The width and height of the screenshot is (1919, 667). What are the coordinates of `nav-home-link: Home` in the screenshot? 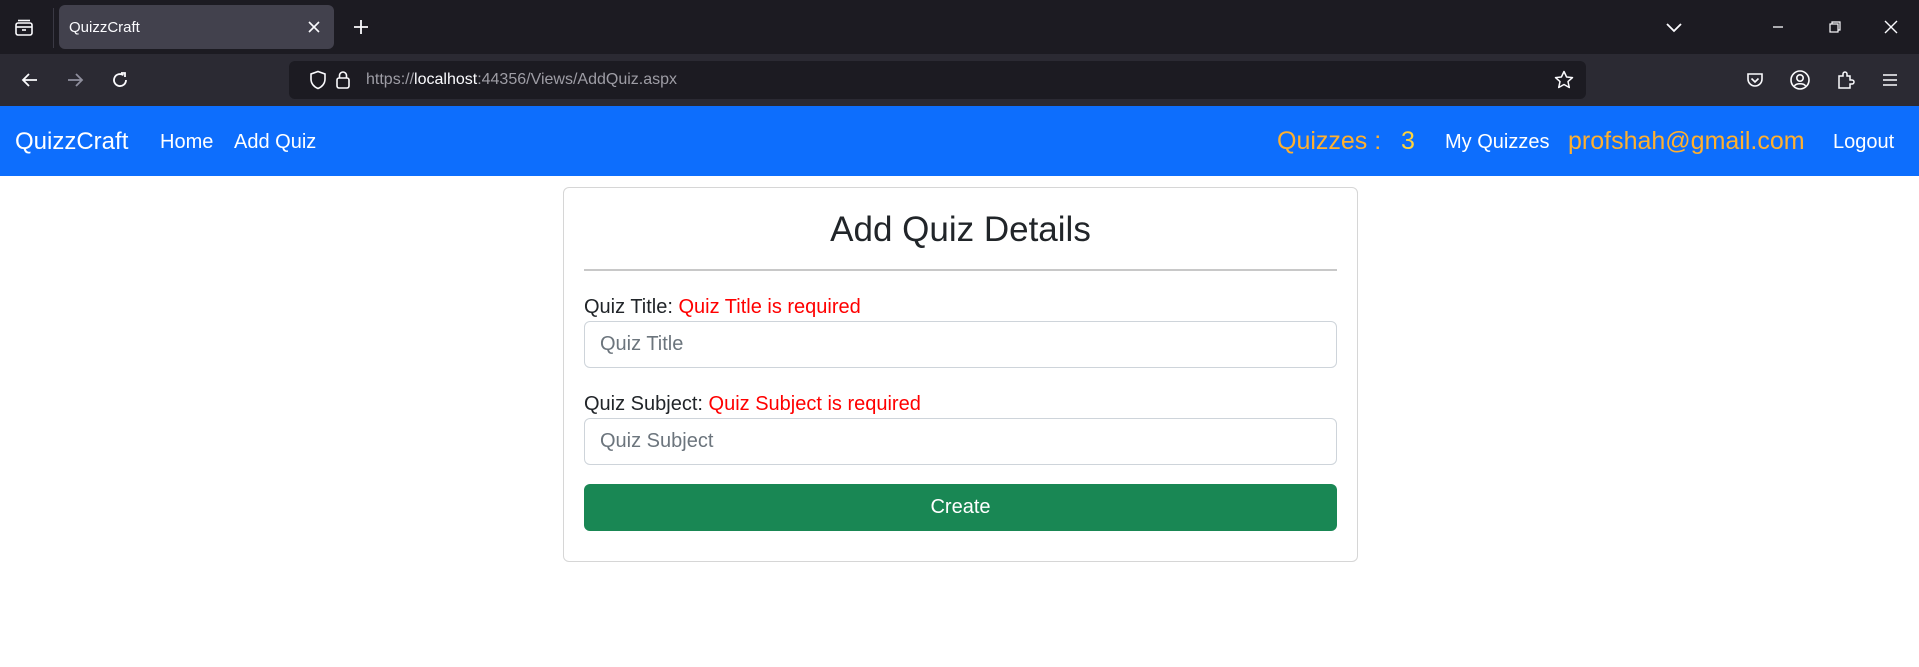 It's located at (186, 142).